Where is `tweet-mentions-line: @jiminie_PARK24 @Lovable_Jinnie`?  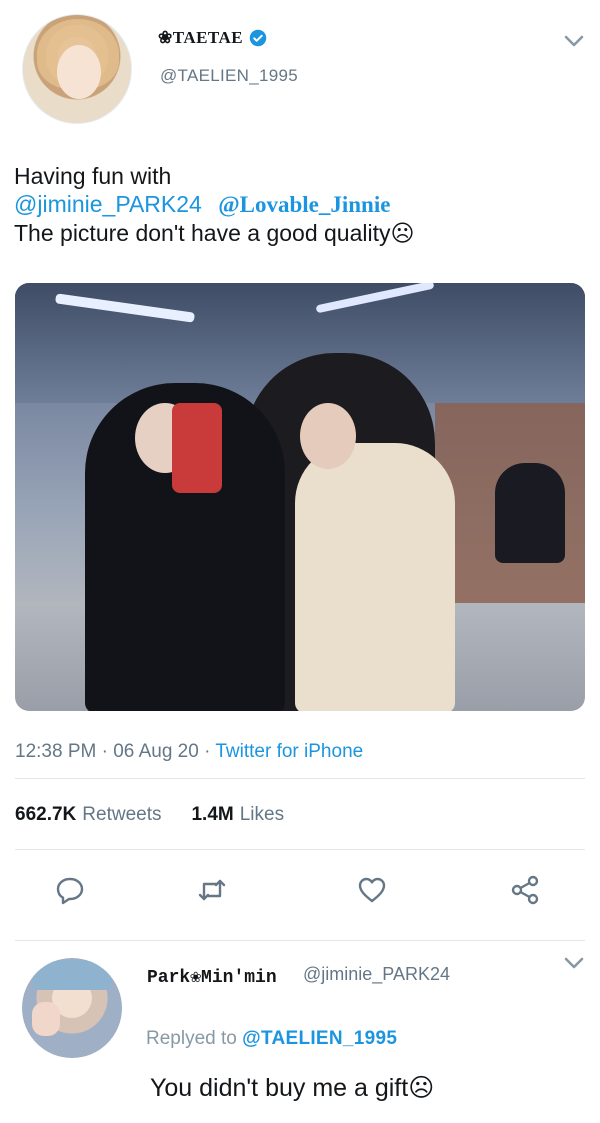 tweet-mentions-line: @jiminie_PARK24 @Lovable_Jinnie is located at coordinates (299, 204).